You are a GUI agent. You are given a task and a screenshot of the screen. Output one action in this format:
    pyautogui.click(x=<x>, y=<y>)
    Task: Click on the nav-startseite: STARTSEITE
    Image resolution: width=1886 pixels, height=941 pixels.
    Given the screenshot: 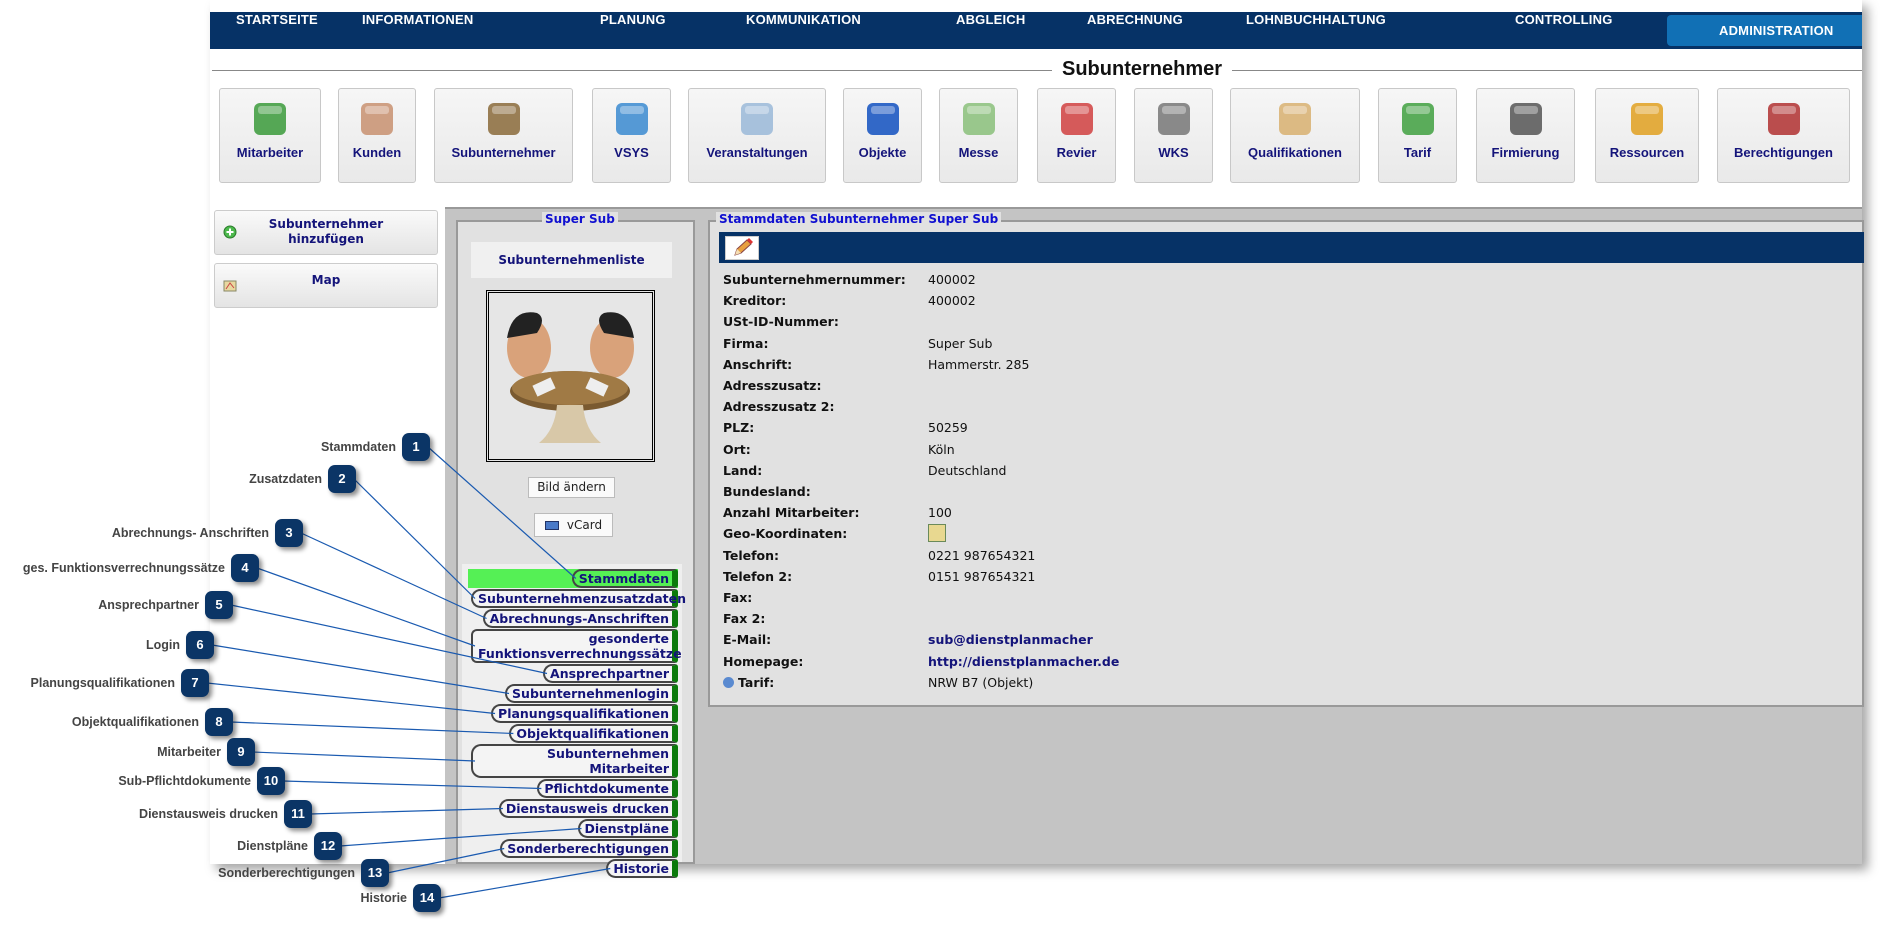 What is the action you would take?
    pyautogui.click(x=277, y=30)
    